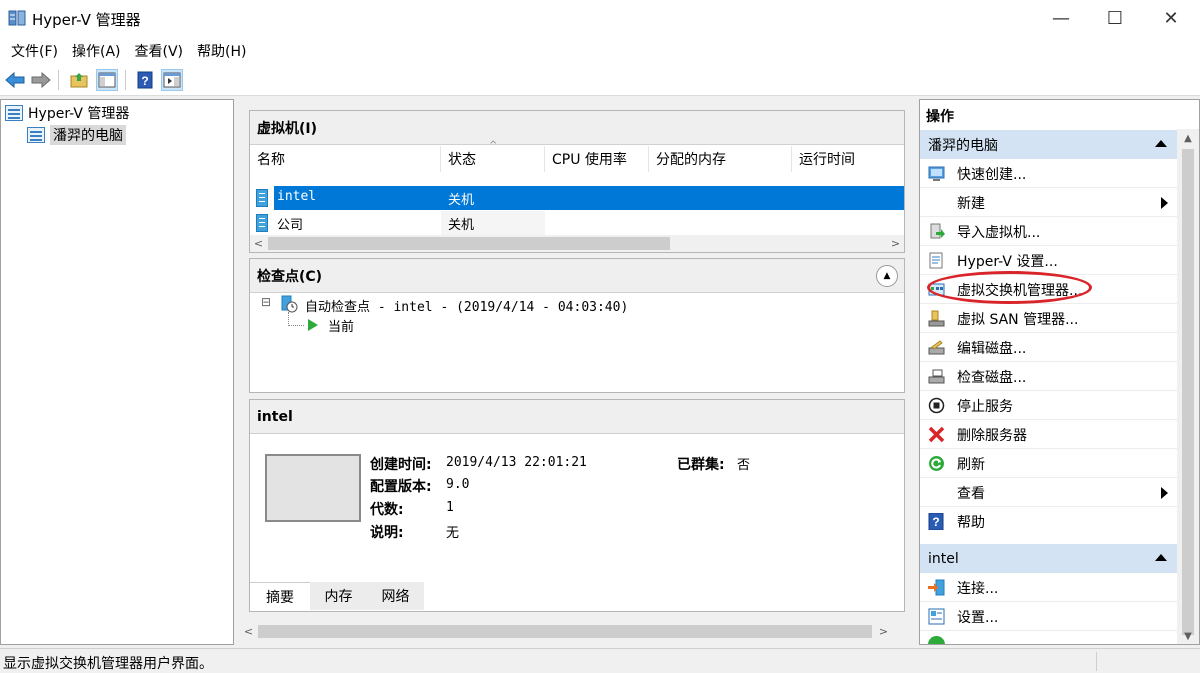  Describe the element at coordinates (1048, 434) in the screenshot. I see `action-delete-server: 删除服务器` at that location.